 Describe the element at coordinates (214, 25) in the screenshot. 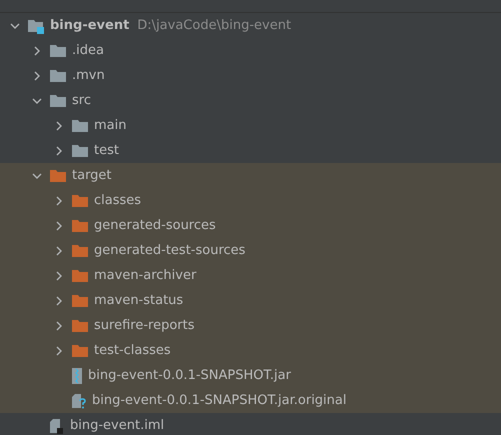

I see `project-path: D:\javaCode\bing-event` at that location.